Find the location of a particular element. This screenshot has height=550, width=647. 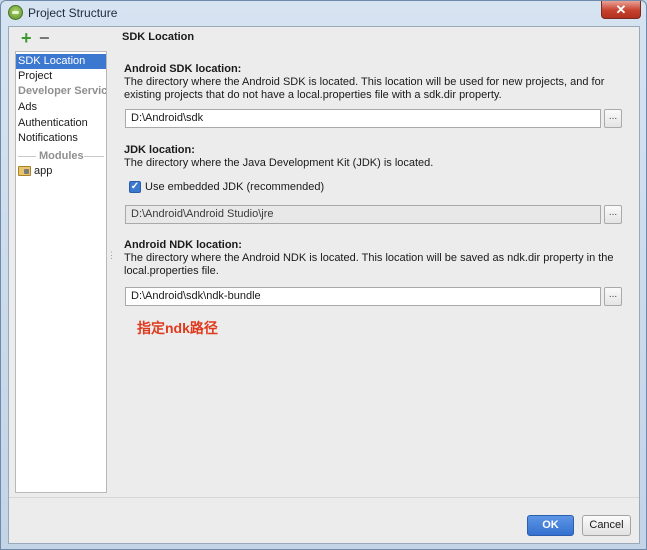

sdk-location-field: D:\Android\sdk is located at coordinates (363, 118).